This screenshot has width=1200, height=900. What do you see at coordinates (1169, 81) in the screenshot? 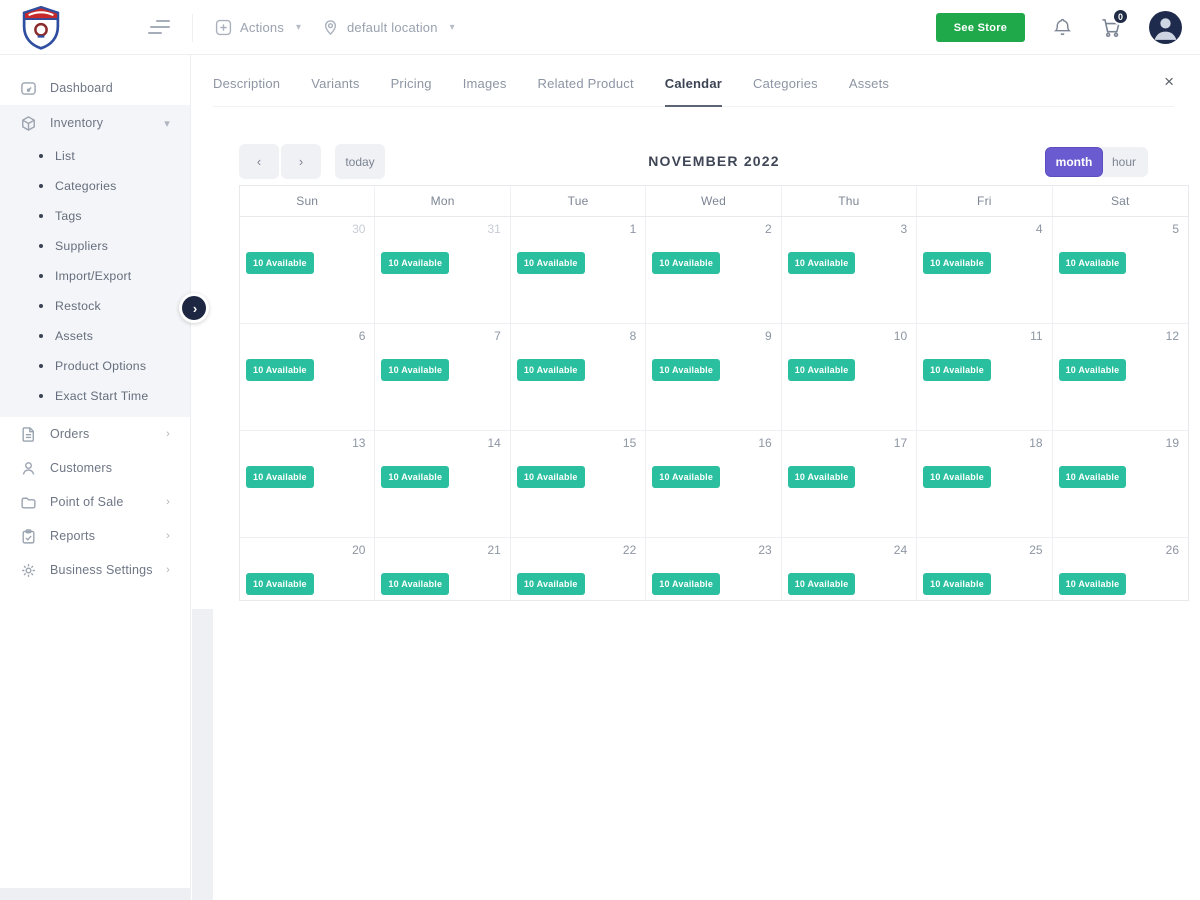
I see `close-icon: ×` at bounding box center [1169, 81].